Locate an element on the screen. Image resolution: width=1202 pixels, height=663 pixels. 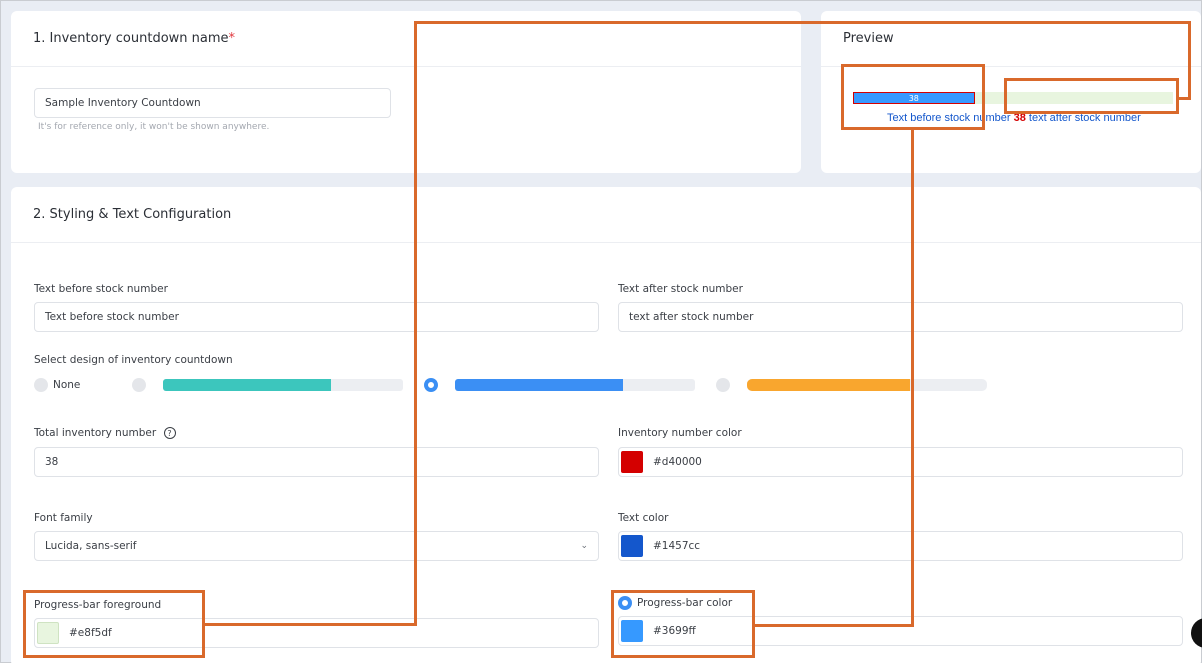
inventory-name-heading: 1. Inventory countdown name * is located at coordinates (406, 39).